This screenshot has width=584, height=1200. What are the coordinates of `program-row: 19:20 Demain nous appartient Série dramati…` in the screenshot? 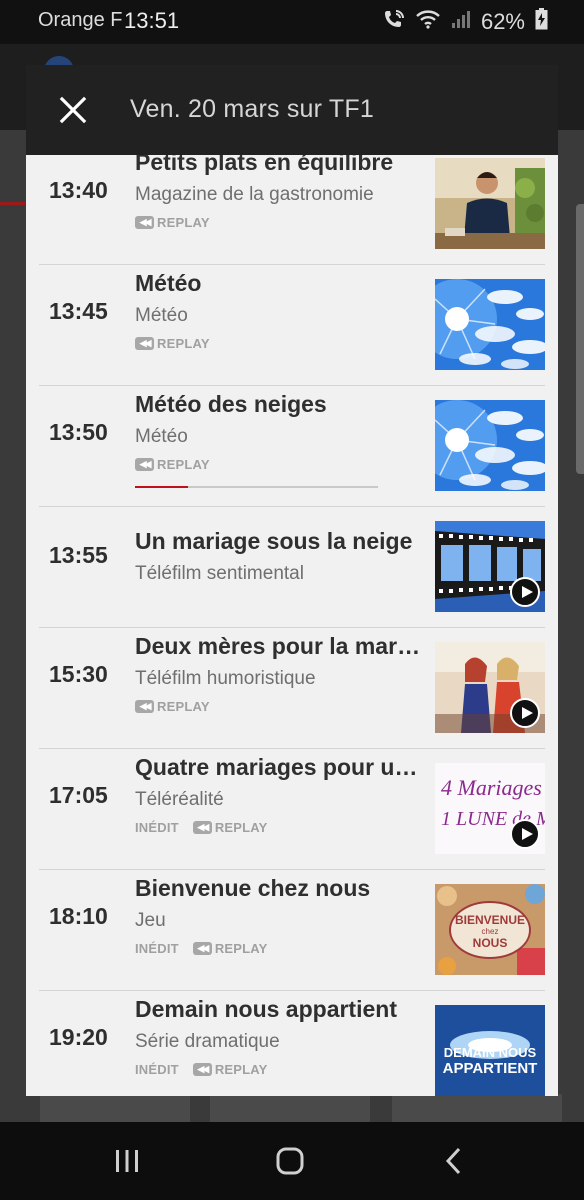 It's located at (292, 1043).